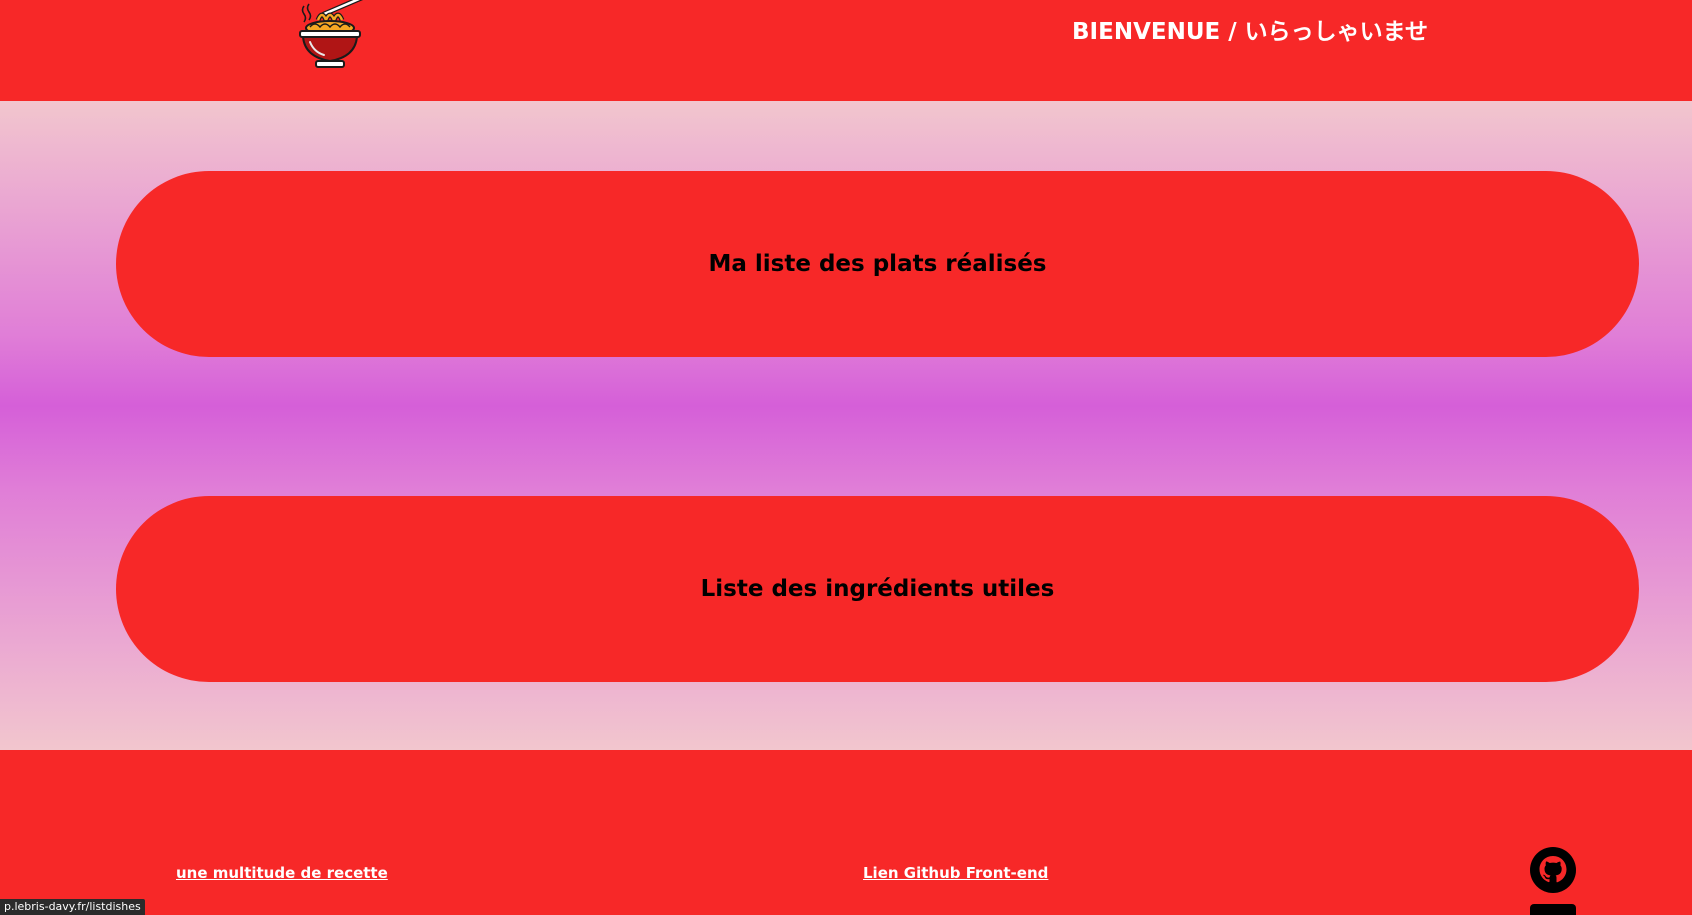 This screenshot has width=1692, height=915. Describe the element at coordinates (72, 907) in the screenshot. I see `status-bar-url: p.lebris-davy.fr/listdishes` at that location.